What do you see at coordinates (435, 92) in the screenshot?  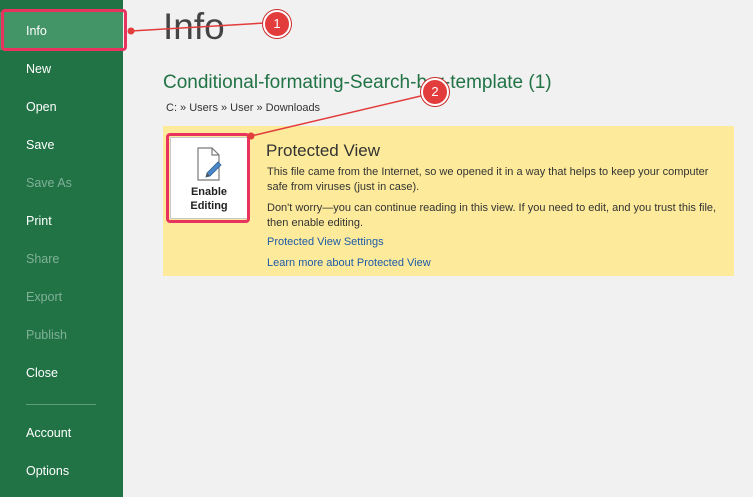 I see `callout-badge-2: 2` at bounding box center [435, 92].